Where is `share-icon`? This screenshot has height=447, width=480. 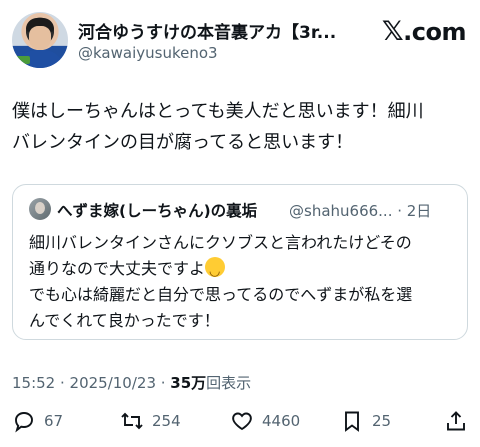
share-icon is located at coordinates (456, 421).